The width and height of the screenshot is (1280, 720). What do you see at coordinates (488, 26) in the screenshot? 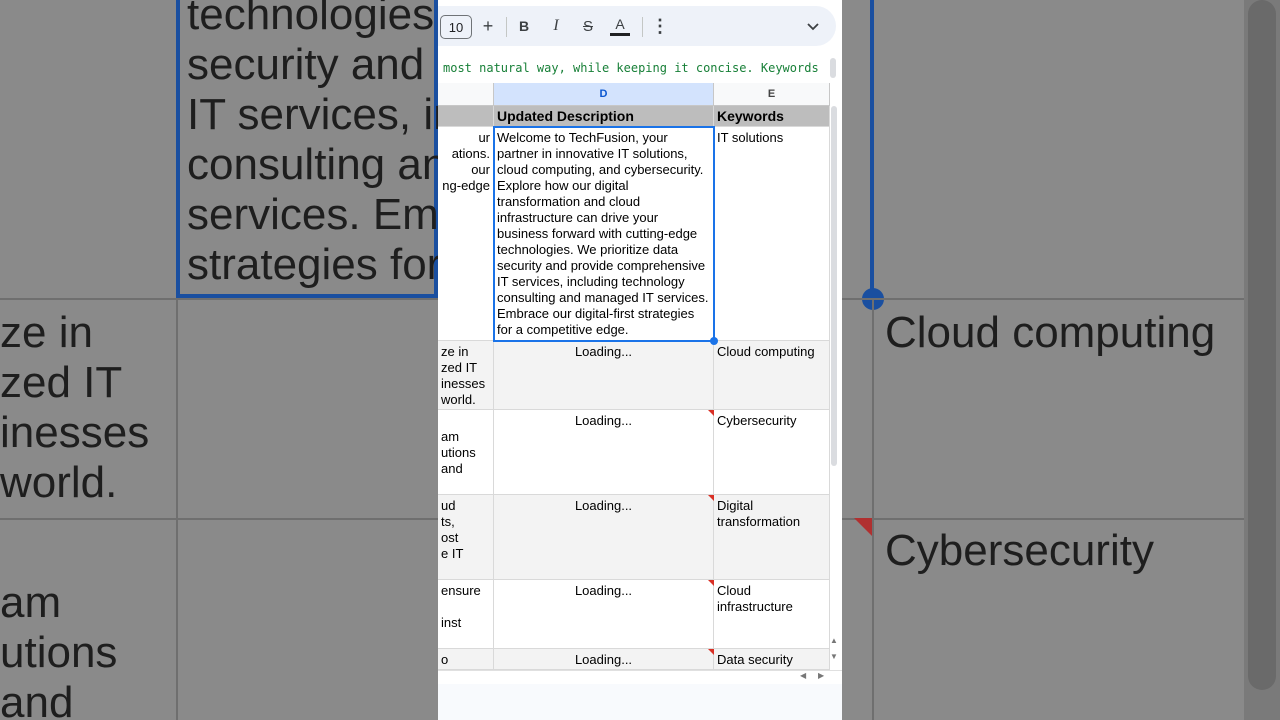
I see `font-size-increase-button: +` at bounding box center [488, 26].